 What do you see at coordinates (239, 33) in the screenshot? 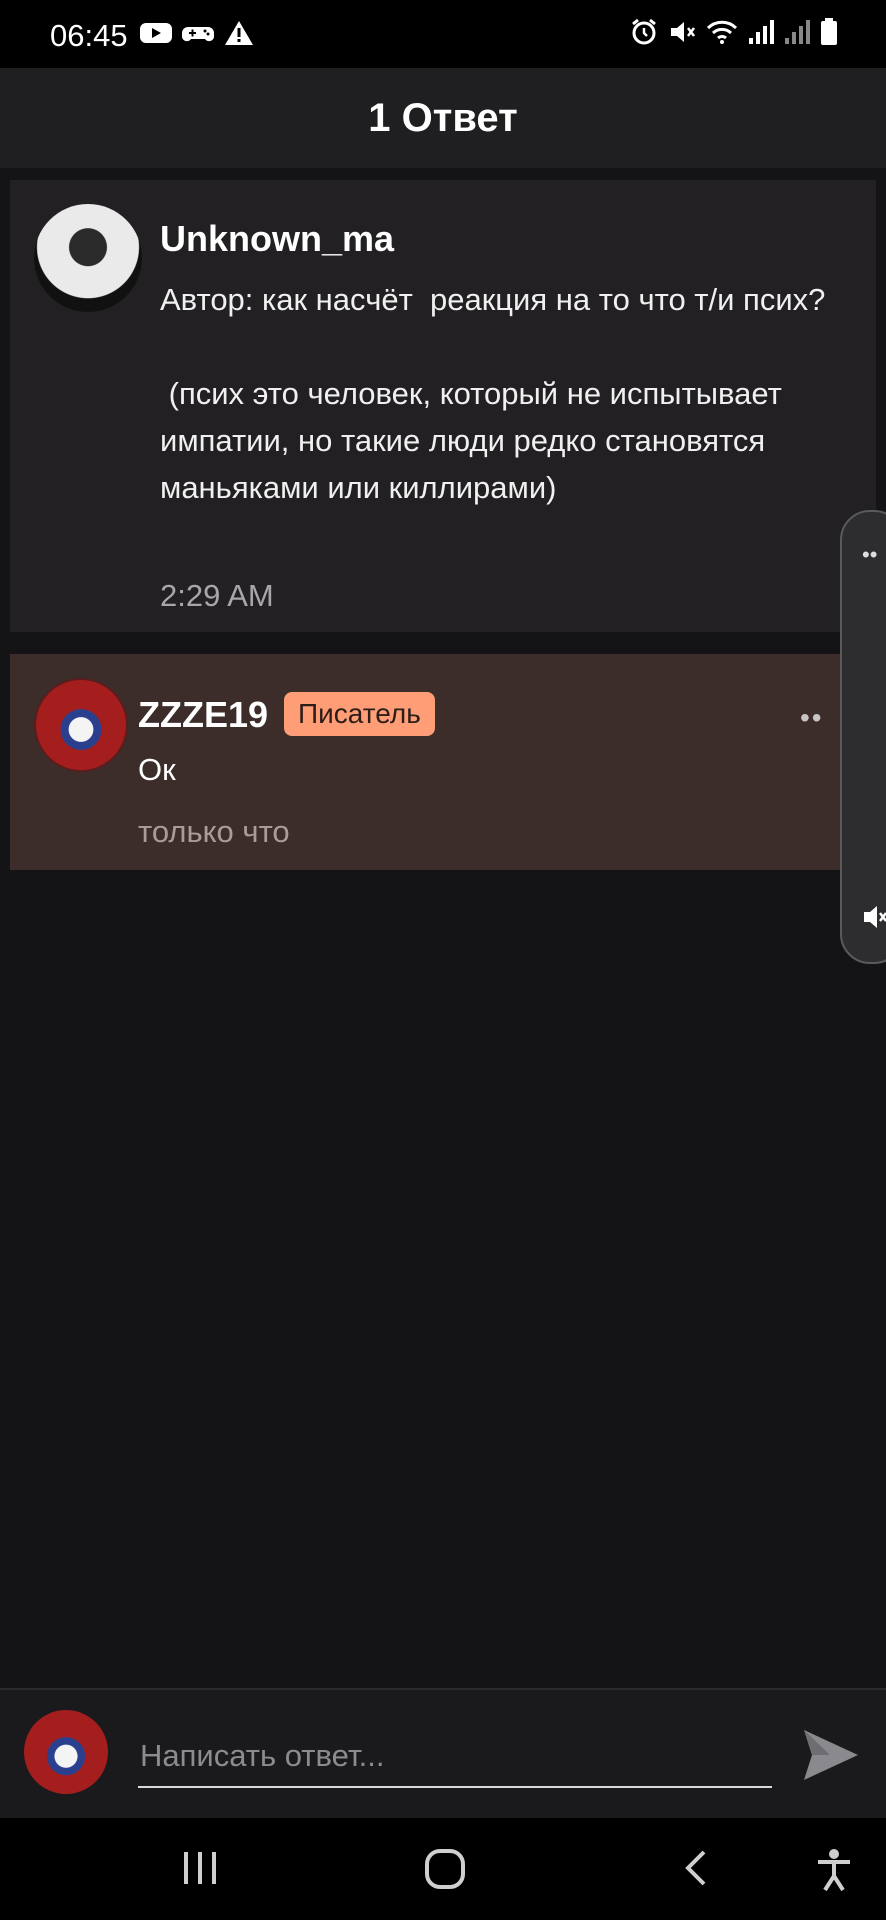
I see `warning-icon` at bounding box center [239, 33].